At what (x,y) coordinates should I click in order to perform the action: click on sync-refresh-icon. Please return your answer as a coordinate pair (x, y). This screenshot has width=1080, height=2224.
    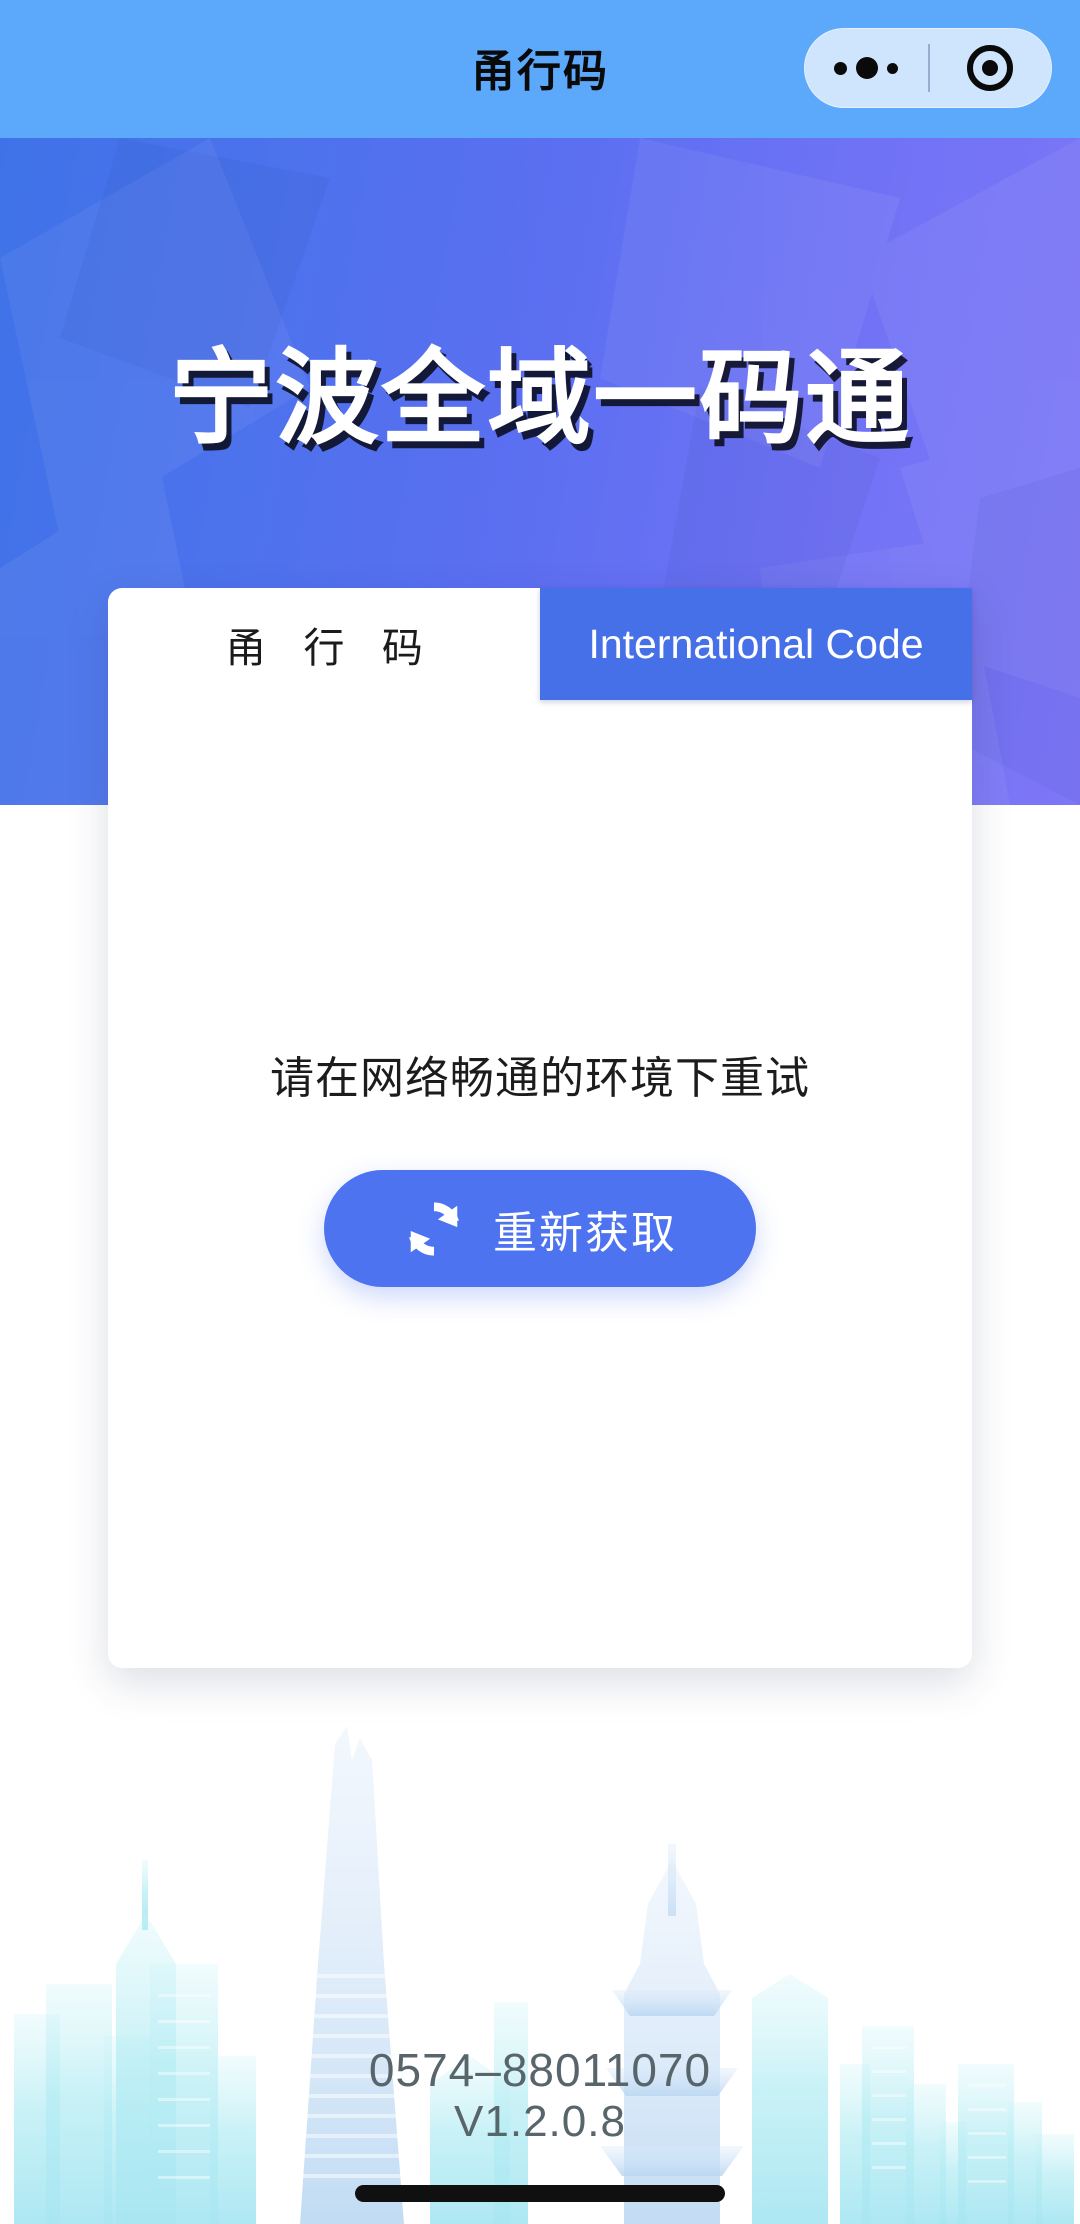
    Looking at the image, I should click on (434, 1229).